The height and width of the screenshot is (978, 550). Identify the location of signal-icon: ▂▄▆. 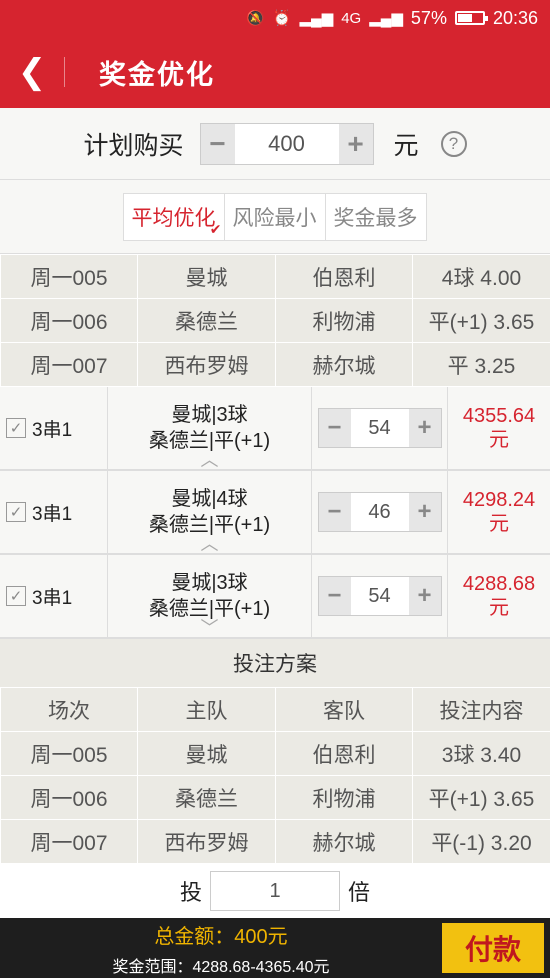
(316, 18).